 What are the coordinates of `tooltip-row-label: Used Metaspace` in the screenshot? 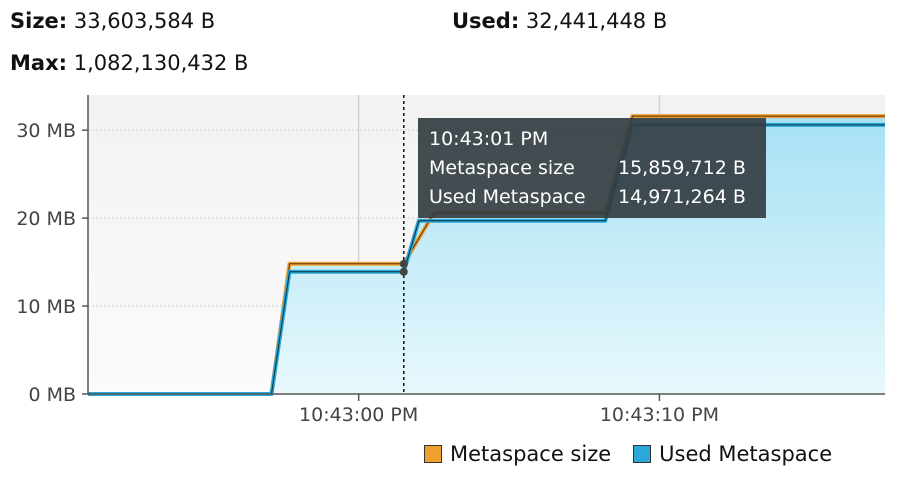 It's located at (507, 197).